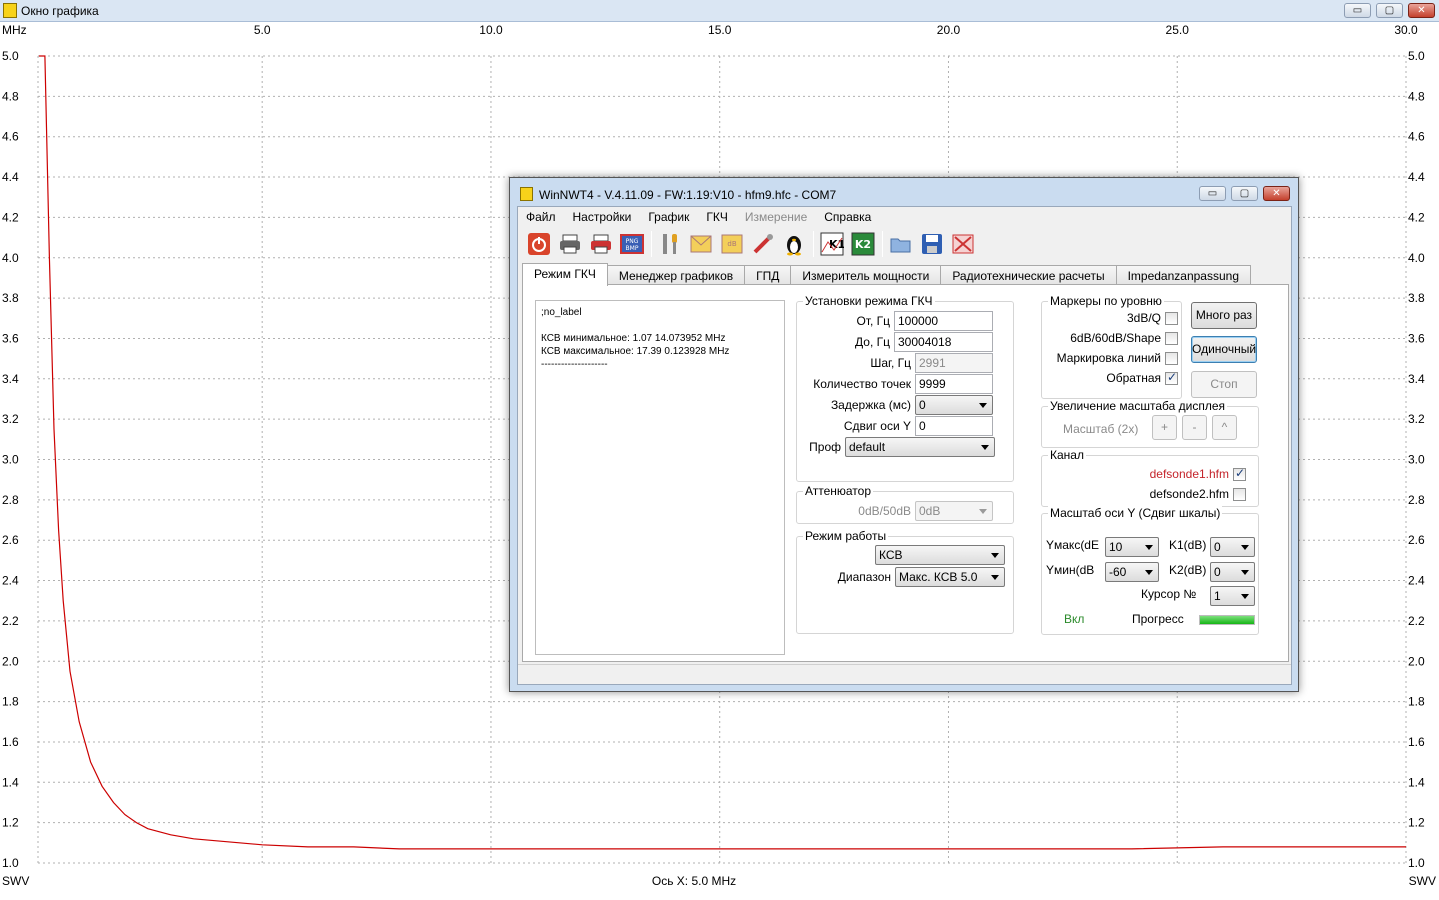  What do you see at coordinates (949, 30) in the screenshot?
I see `x-tick-label: 20.0` at bounding box center [949, 30].